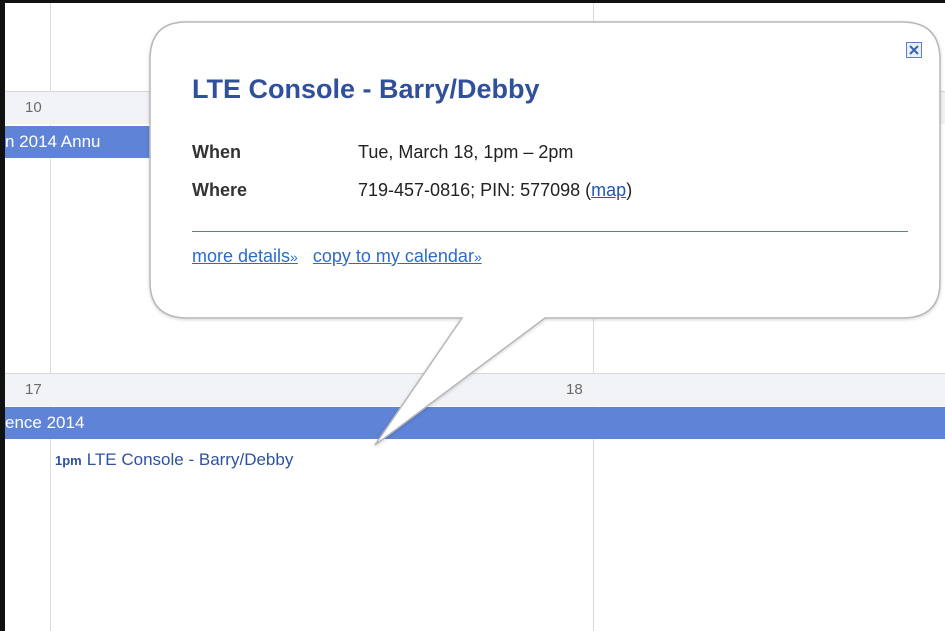 Image resolution: width=945 pixels, height=631 pixels. I want to click on divider, so click(550, 231).